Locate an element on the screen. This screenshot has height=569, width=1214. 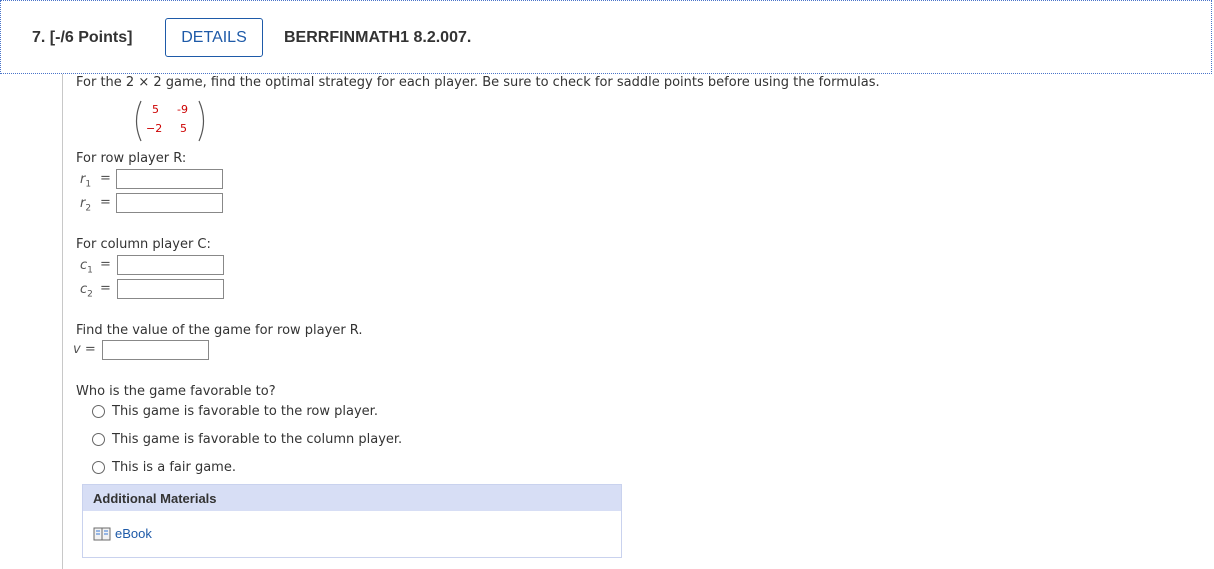
book-icon is located at coordinates (102, 533).